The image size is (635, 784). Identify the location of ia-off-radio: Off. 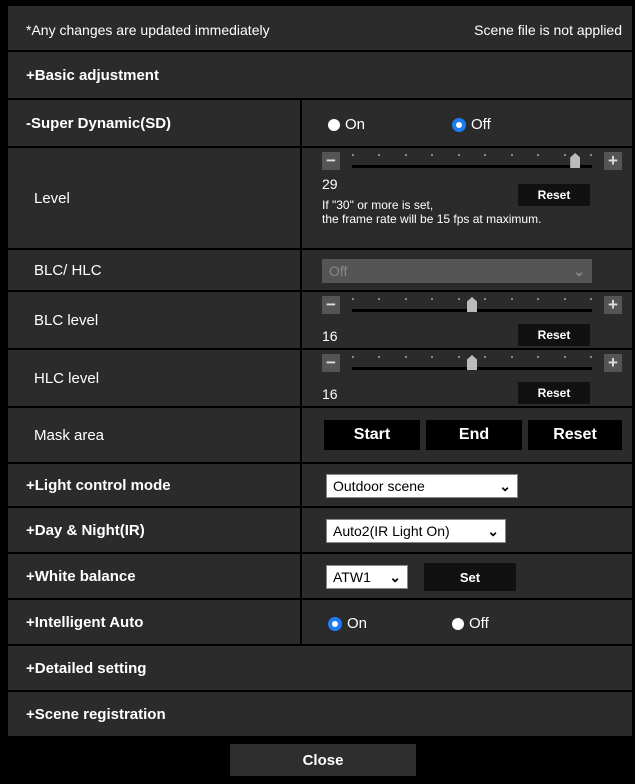
(470, 623).